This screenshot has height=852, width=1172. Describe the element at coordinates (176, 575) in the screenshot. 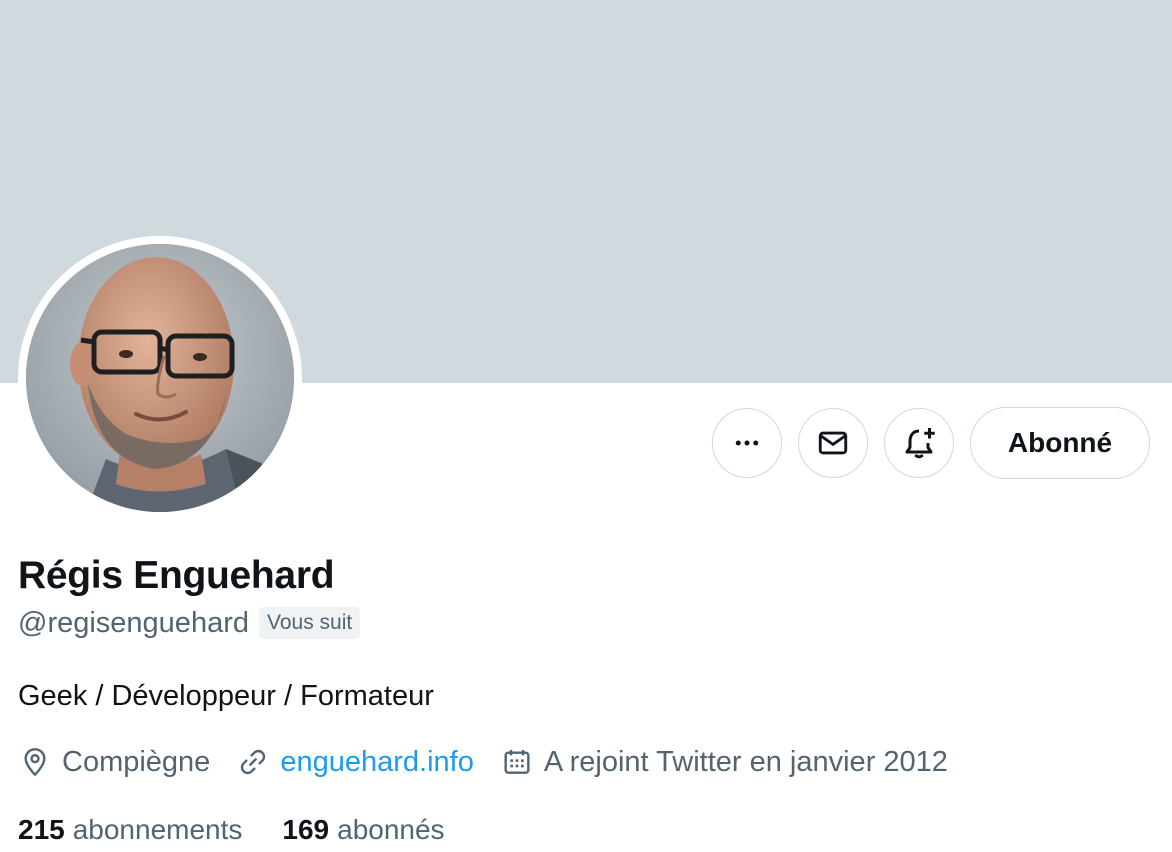

I see `display-name: Régis Enguehard` at that location.